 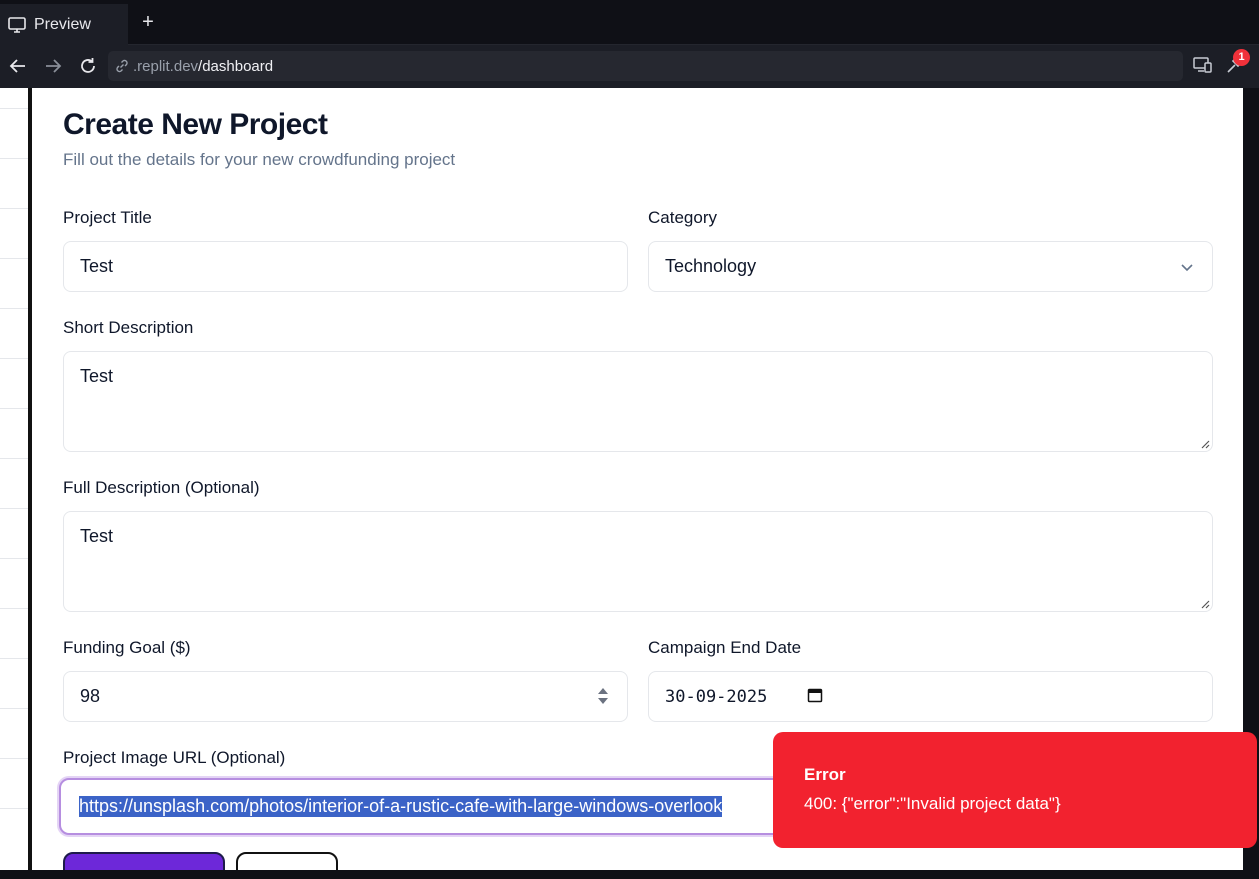 I want to click on short-description-value: Test, so click(x=97, y=376).